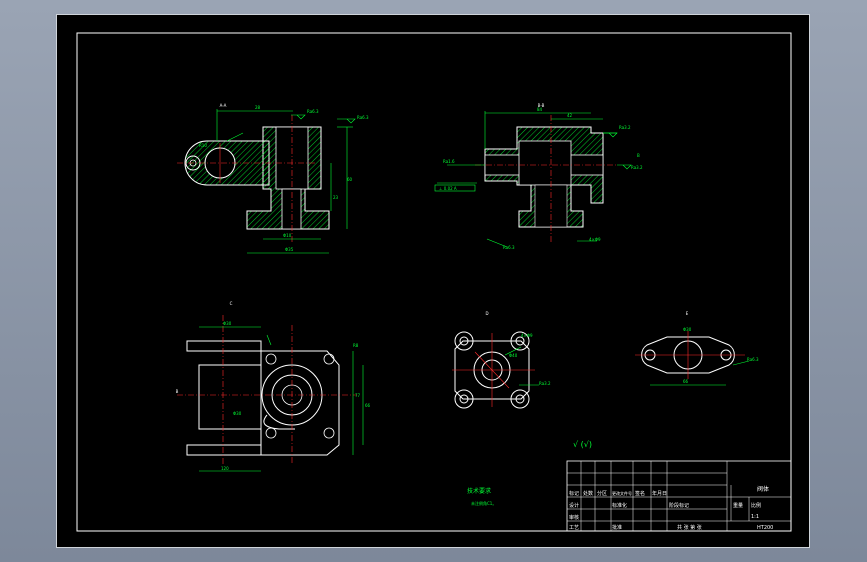 This screenshot has height=562, width=867. What do you see at coordinates (574, 517) in the screenshot?
I see `tb-review: 审核` at bounding box center [574, 517].